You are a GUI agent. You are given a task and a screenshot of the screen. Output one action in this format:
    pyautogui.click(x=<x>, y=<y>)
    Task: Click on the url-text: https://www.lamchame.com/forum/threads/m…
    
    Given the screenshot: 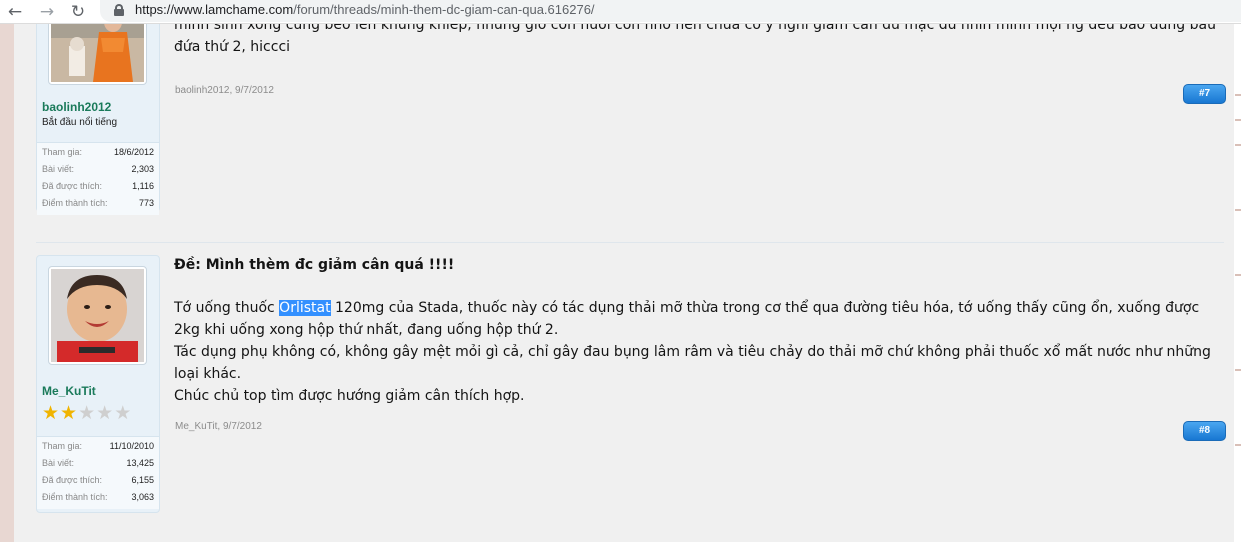 What is the action you would take?
    pyautogui.click(x=365, y=9)
    